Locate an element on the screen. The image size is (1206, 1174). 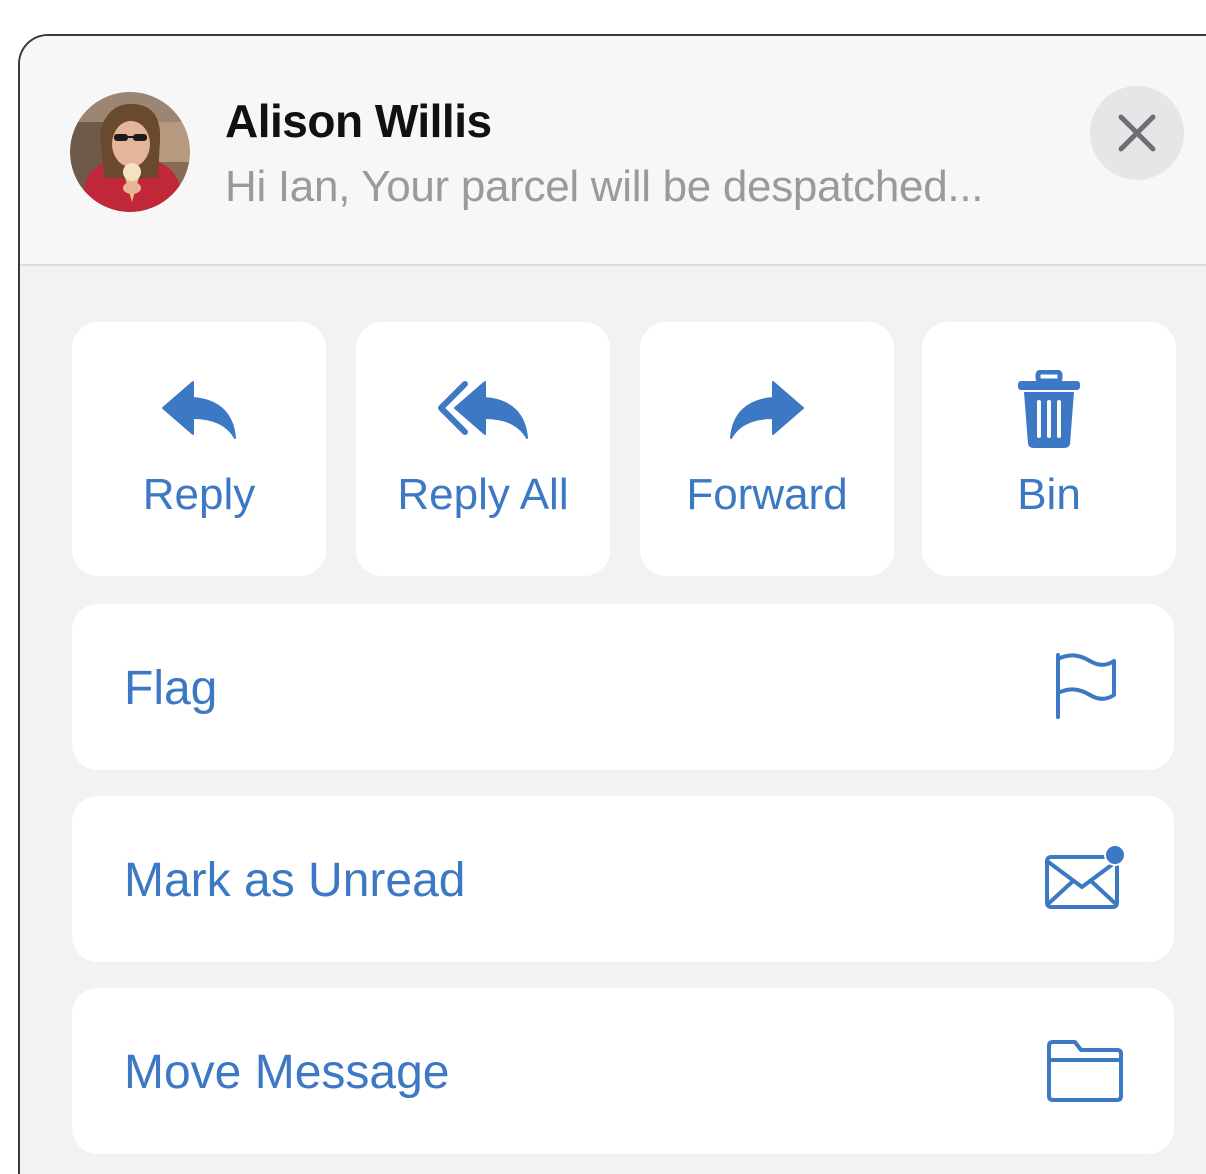
reply-button: Reply is located at coordinates (199, 449).